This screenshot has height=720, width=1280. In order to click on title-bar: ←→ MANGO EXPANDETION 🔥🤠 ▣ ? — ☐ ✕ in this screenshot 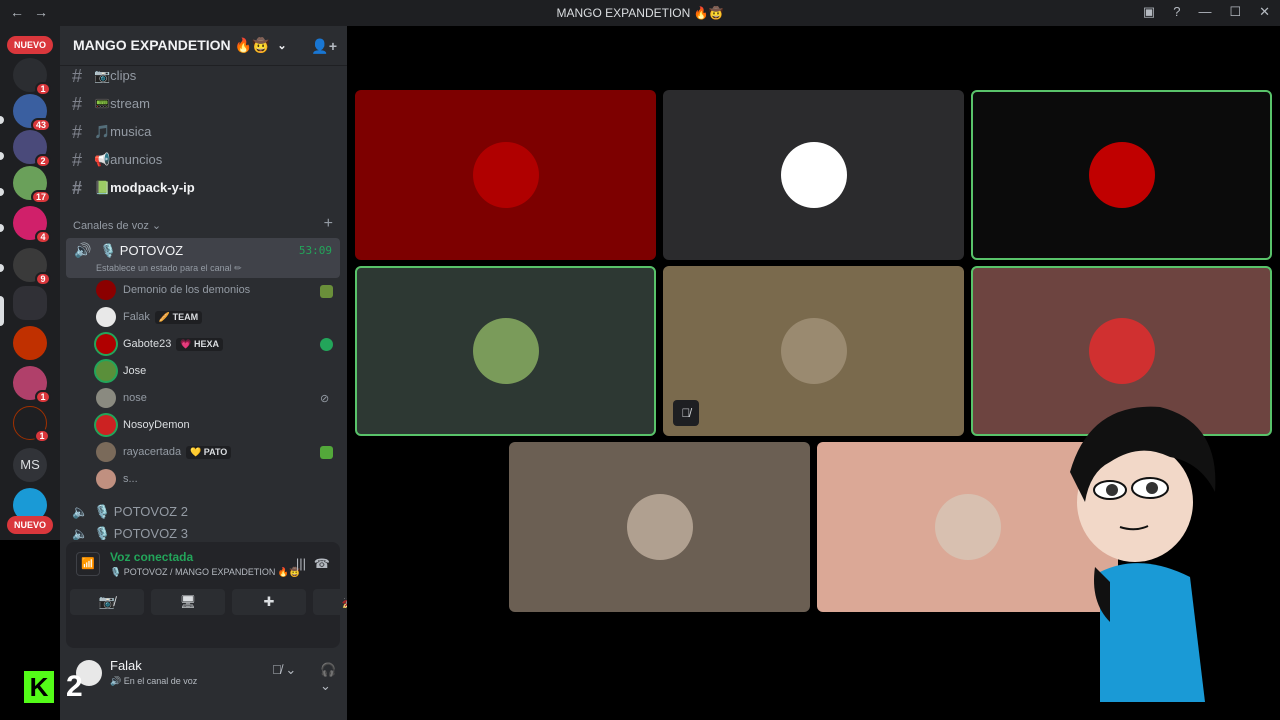, I will do `click(640, 13)`.